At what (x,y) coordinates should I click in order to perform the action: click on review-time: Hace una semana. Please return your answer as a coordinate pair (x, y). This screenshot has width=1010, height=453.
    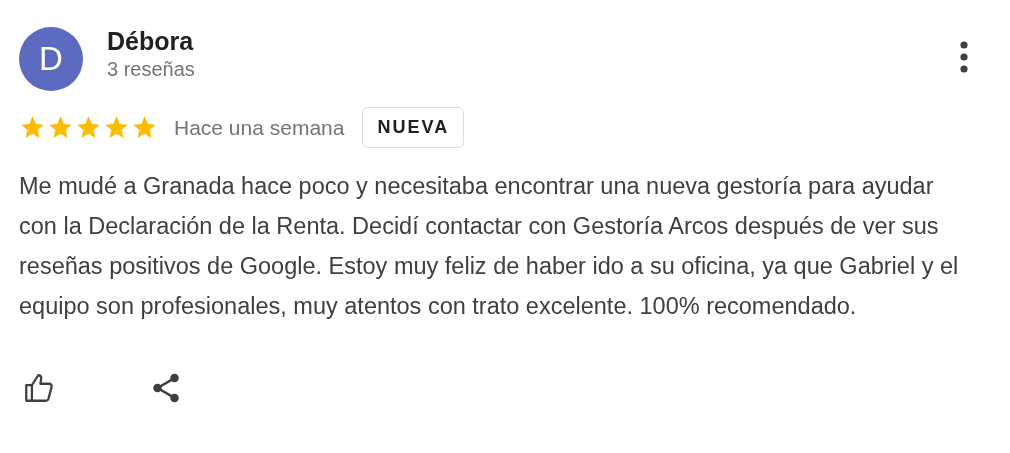
    Looking at the image, I should click on (259, 127).